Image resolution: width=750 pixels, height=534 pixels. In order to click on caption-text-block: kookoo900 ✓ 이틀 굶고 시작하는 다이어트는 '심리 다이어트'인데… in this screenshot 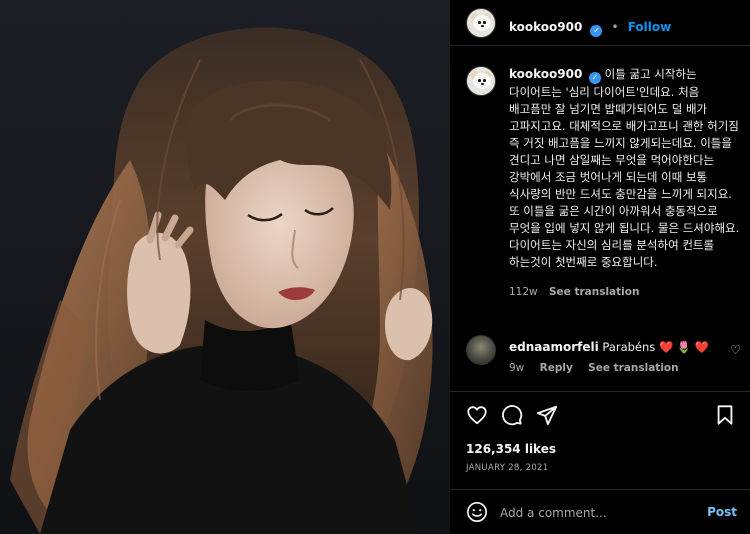, I will do `click(626, 183)`.